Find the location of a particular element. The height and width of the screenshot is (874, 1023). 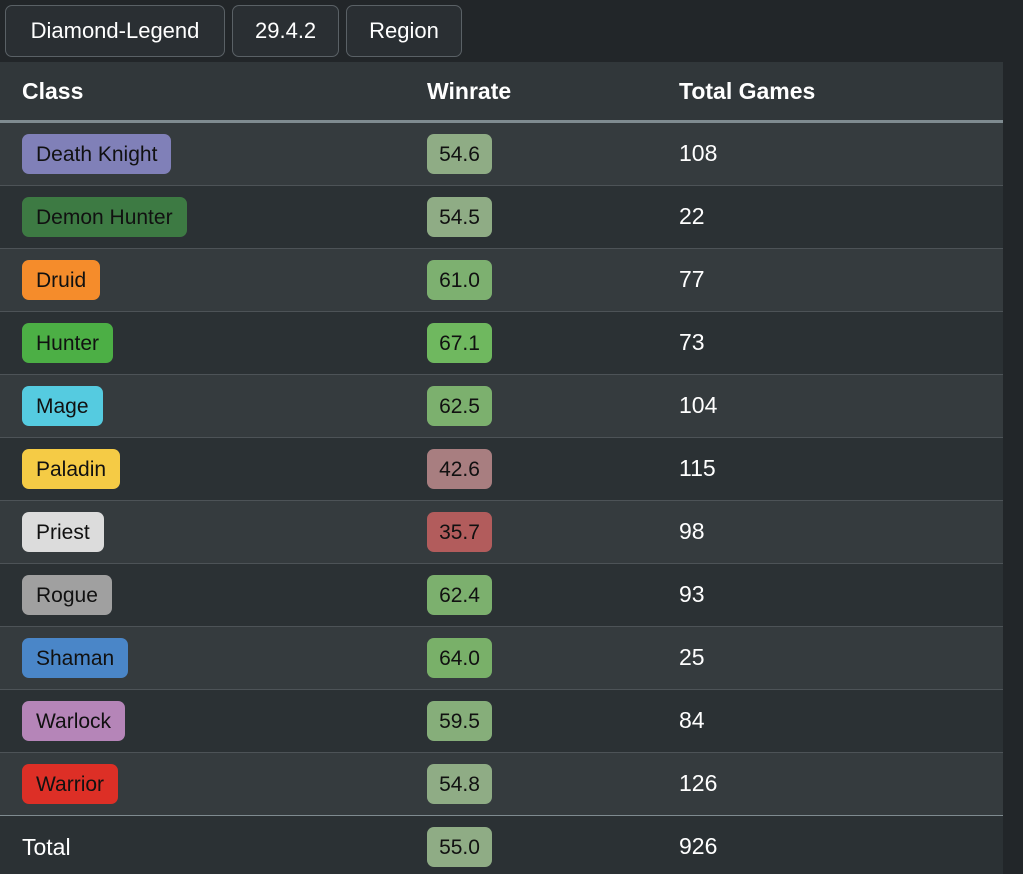

cell-winrate: 67.1 is located at coordinates (553, 343).